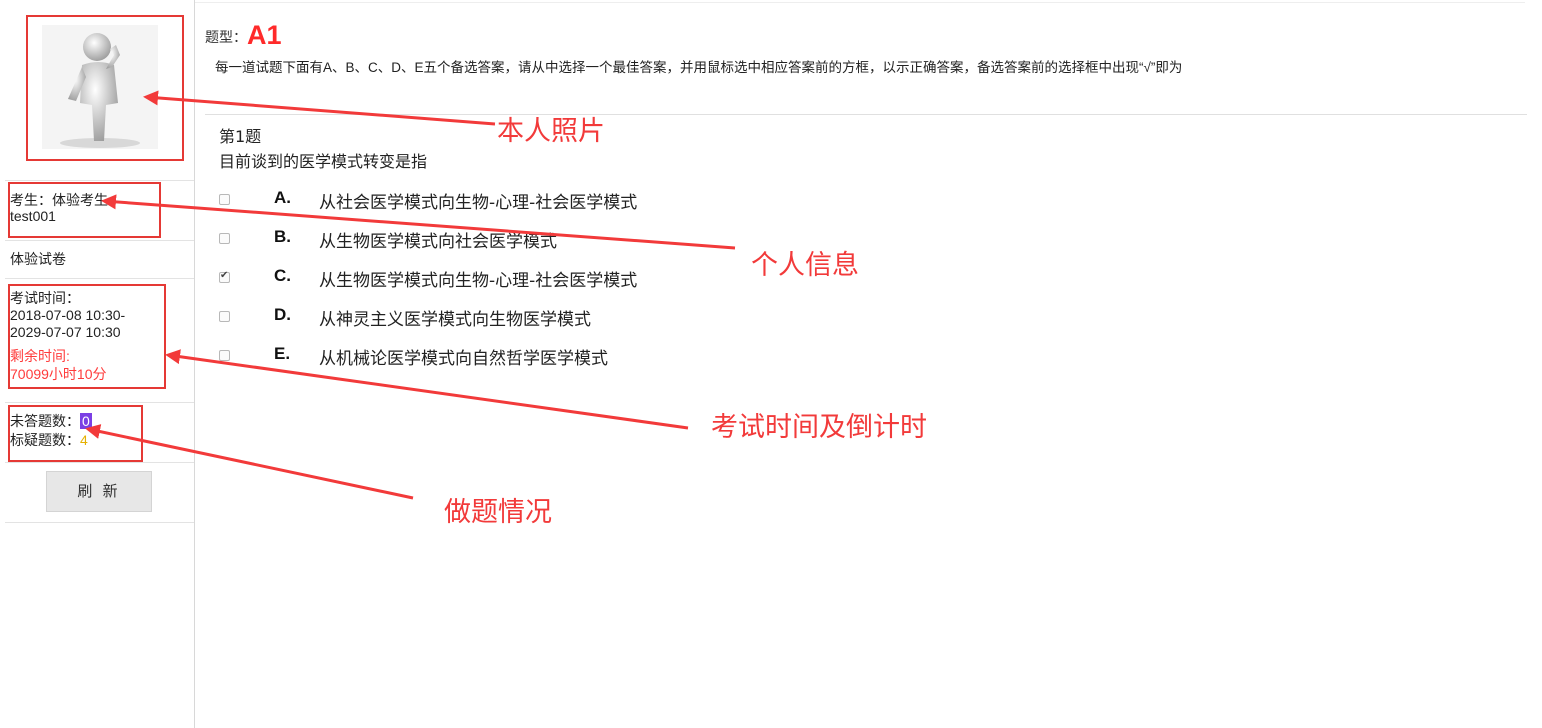  Describe the element at coordinates (805, 265) in the screenshot. I see `annotation-personal-info: 个人信息` at that location.